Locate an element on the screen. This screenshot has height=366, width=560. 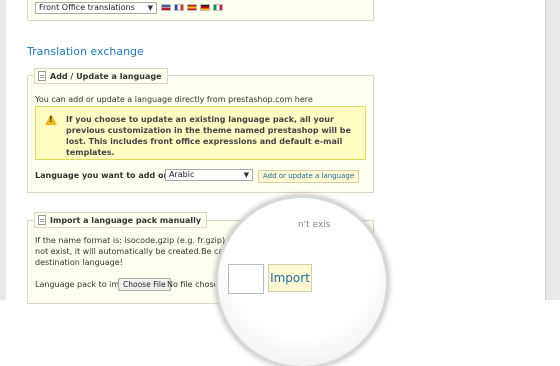
magnifier-lens: n't exis Import is located at coordinates (302, 282).